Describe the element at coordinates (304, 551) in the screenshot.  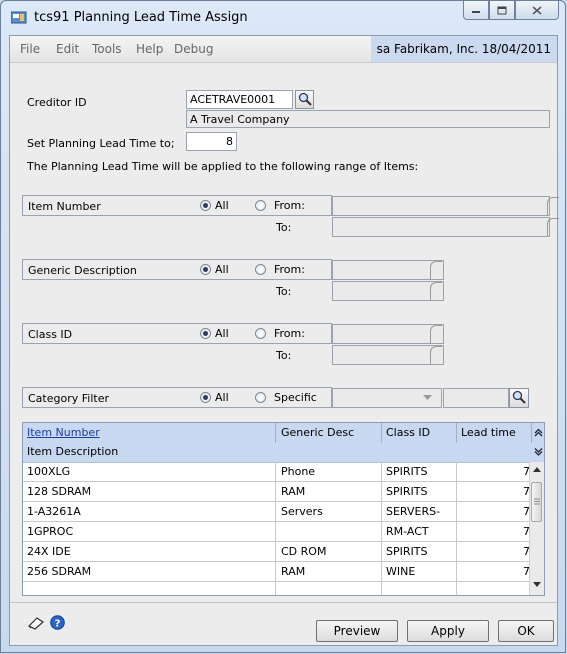
I see `cell-generic-desc: CD ROM` at that location.